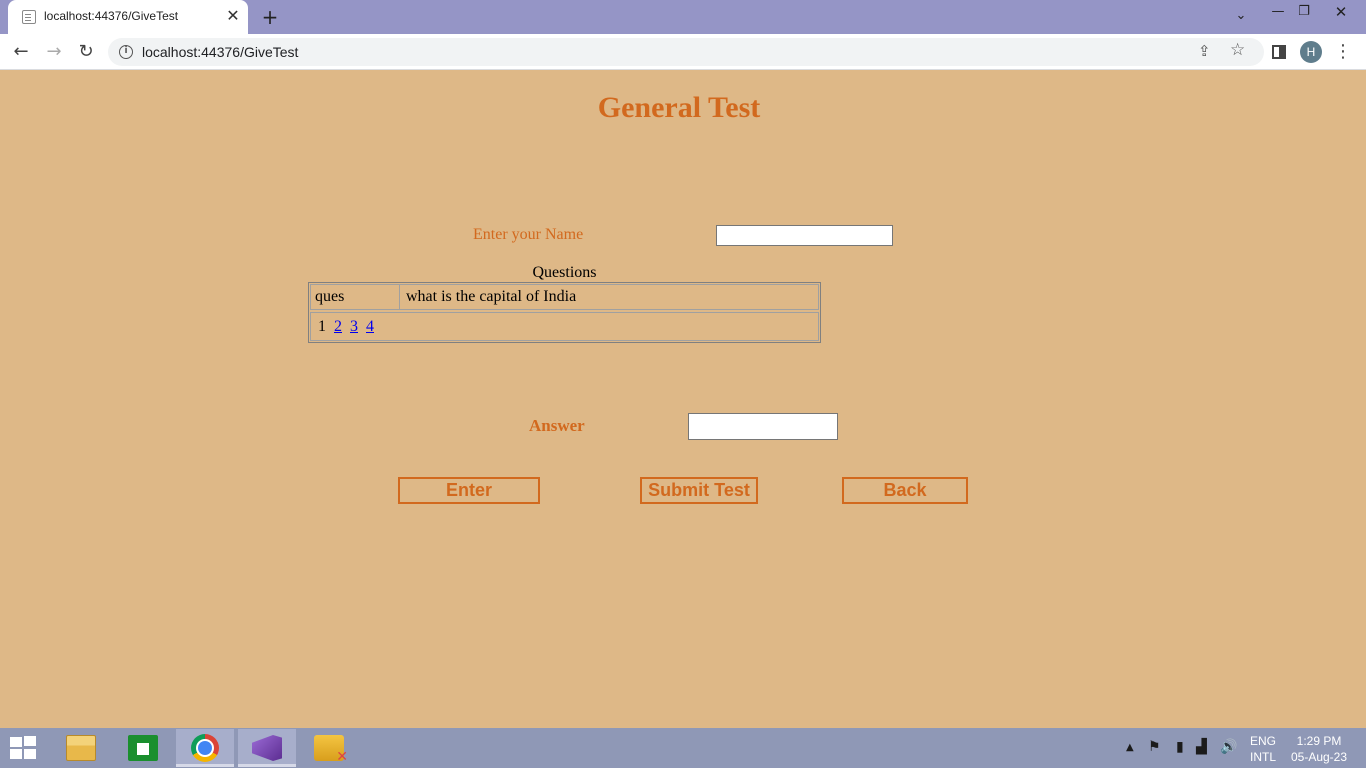 The height and width of the screenshot is (768, 1366). What do you see at coordinates (804, 235) in the screenshot?
I see `name-input` at bounding box center [804, 235].